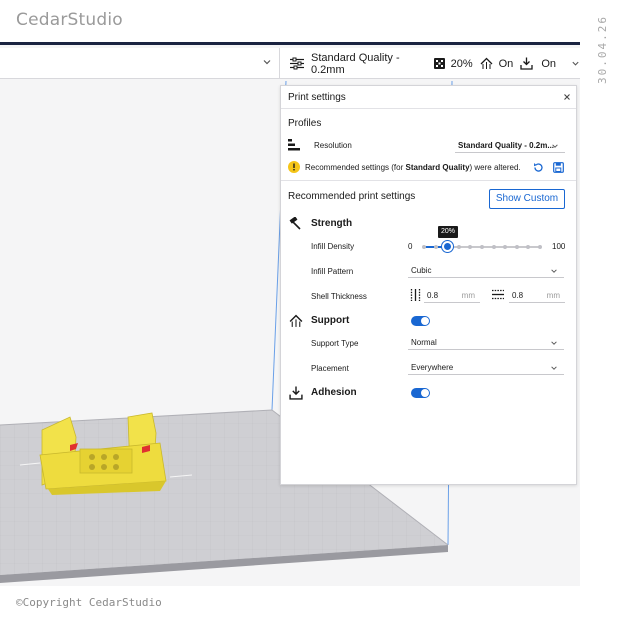  Describe the element at coordinates (333, 246) in the screenshot. I see `infill-density-label: Infill Density` at that location.